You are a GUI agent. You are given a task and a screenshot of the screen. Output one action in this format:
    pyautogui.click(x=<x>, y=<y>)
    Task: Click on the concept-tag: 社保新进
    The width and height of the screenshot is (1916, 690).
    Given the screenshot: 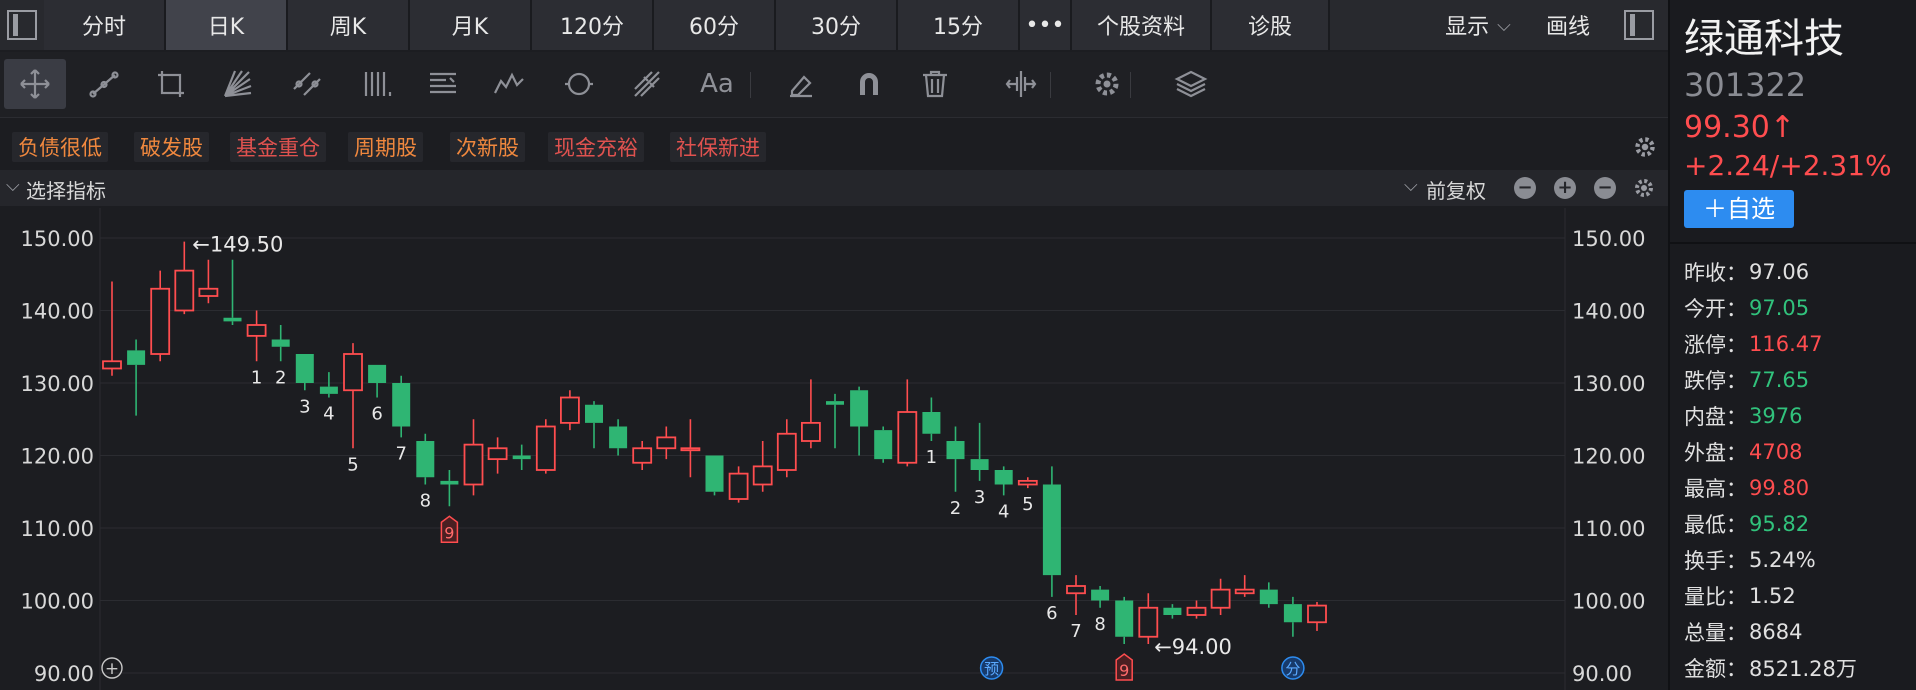 What is the action you would take?
    pyautogui.click(x=718, y=147)
    